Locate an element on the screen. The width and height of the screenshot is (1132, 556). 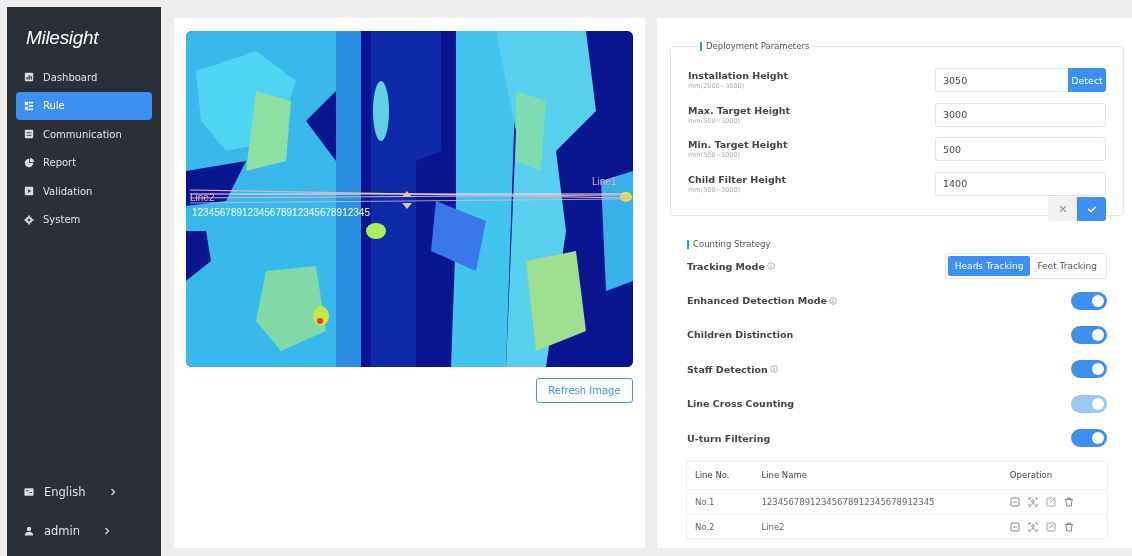
field-label: Max. Target Height is located at coordinates (739, 110).